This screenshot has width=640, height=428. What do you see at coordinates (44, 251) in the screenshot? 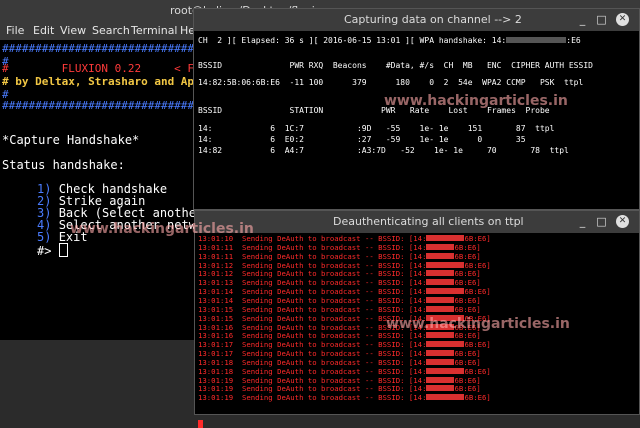
I see `prompt-symbol: #>` at bounding box center [44, 251].